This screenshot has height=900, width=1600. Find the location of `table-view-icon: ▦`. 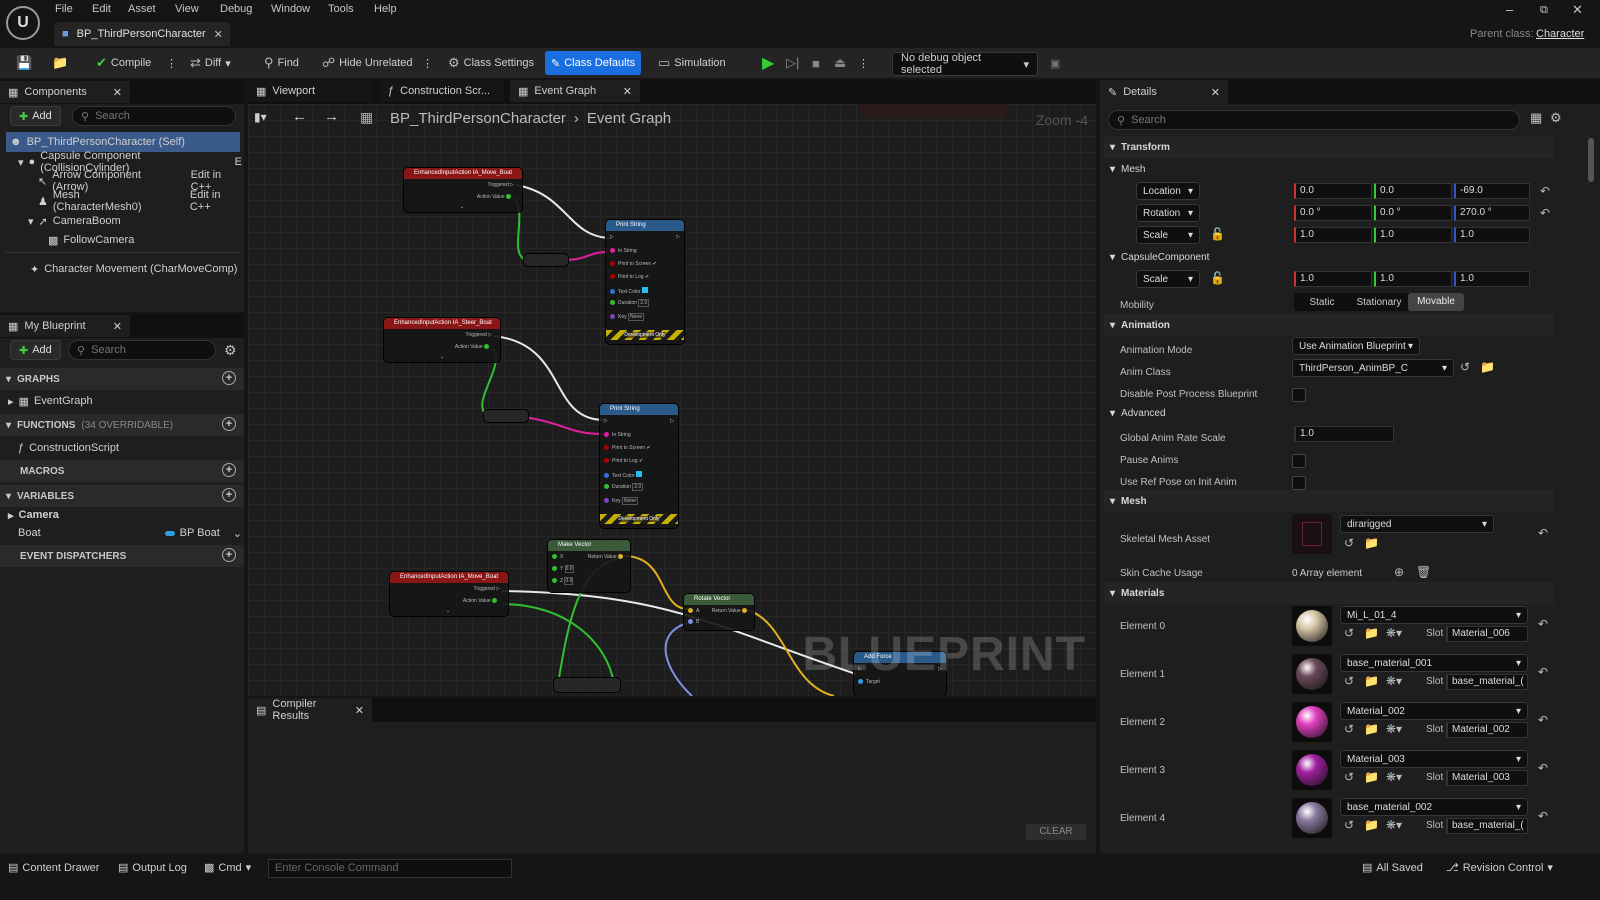

table-view-icon: ▦ is located at coordinates (1536, 118).